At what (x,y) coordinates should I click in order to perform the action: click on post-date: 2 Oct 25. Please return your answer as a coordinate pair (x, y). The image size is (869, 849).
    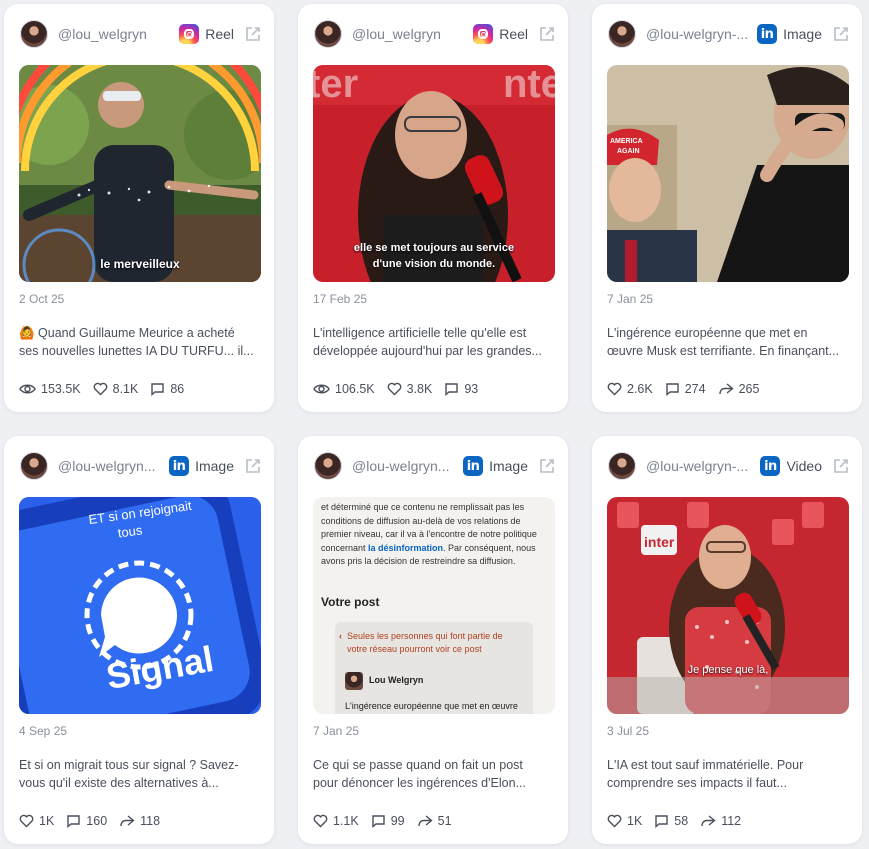
    Looking at the image, I should click on (42, 299).